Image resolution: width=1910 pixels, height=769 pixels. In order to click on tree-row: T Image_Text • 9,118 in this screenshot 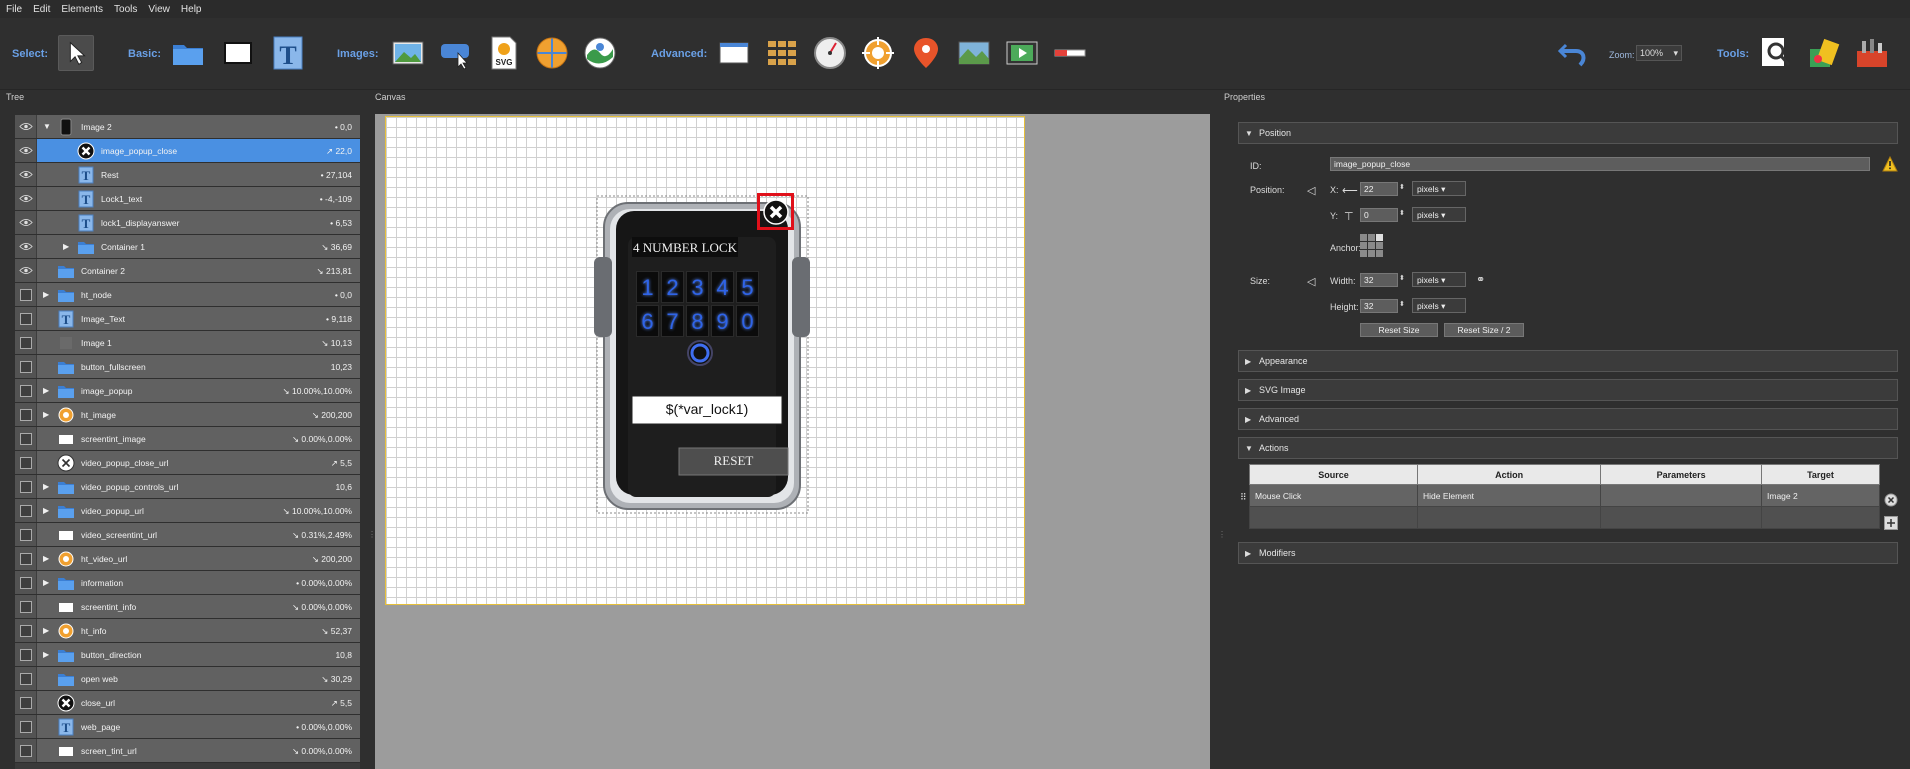, I will do `click(187, 319)`.